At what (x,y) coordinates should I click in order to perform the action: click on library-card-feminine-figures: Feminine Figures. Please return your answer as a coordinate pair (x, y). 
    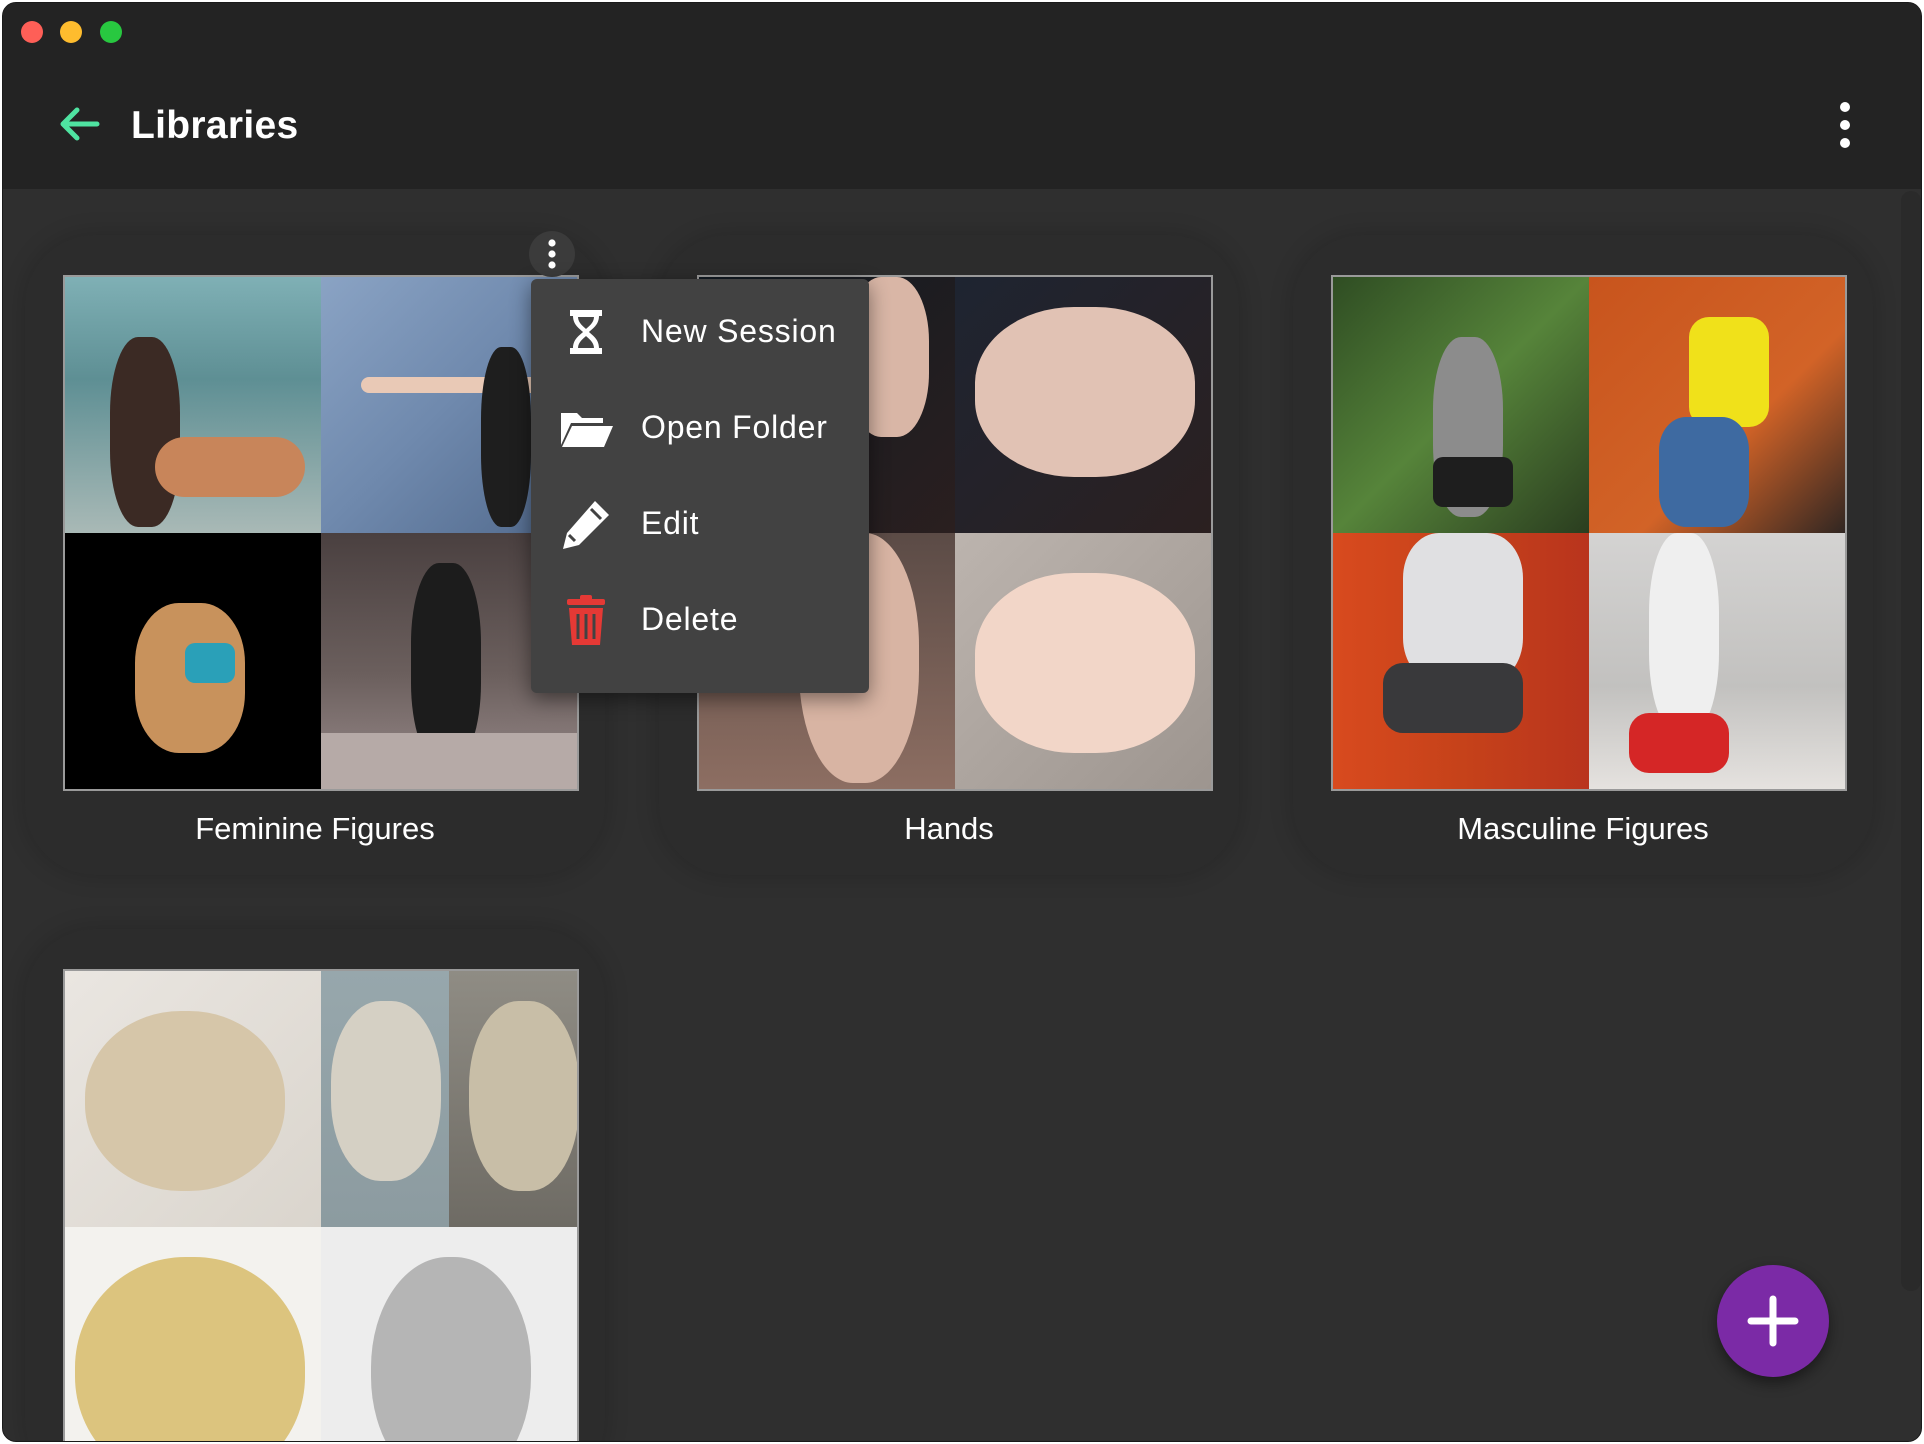
    Looking at the image, I should click on (315, 555).